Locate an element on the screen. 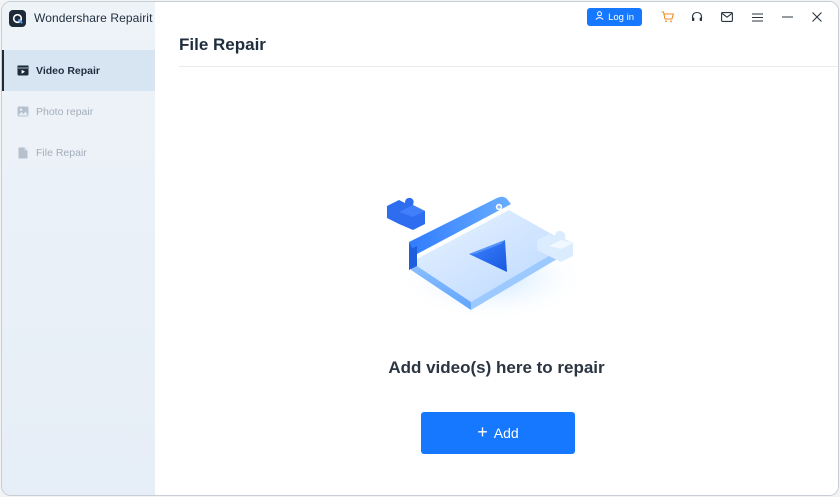  sidebar-item-photo-repair: Photo repair is located at coordinates (78, 111).